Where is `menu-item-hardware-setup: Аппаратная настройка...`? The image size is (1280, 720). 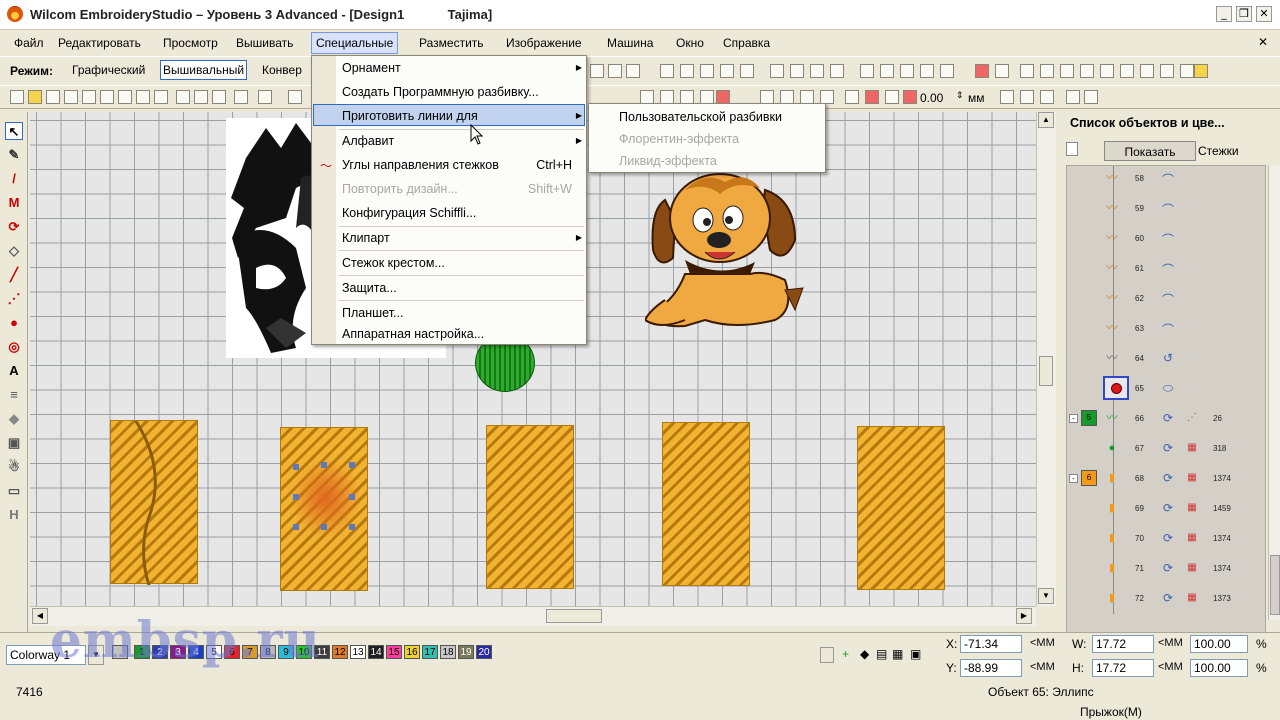
menu-item-hardware-setup: Аппаратная настройка... is located at coordinates (450, 335).